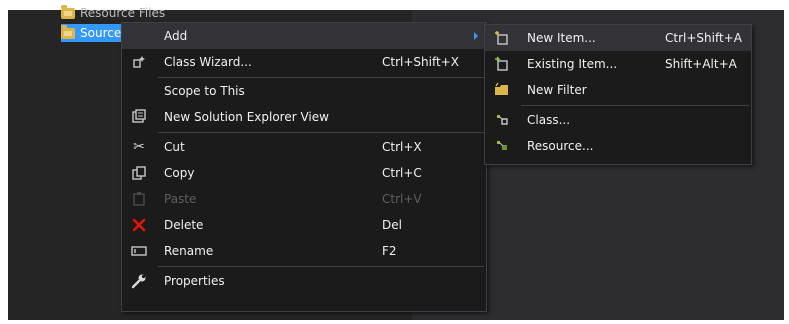  Describe the element at coordinates (389, 251) in the screenshot. I see `menu-item-shortcut: F2` at that location.